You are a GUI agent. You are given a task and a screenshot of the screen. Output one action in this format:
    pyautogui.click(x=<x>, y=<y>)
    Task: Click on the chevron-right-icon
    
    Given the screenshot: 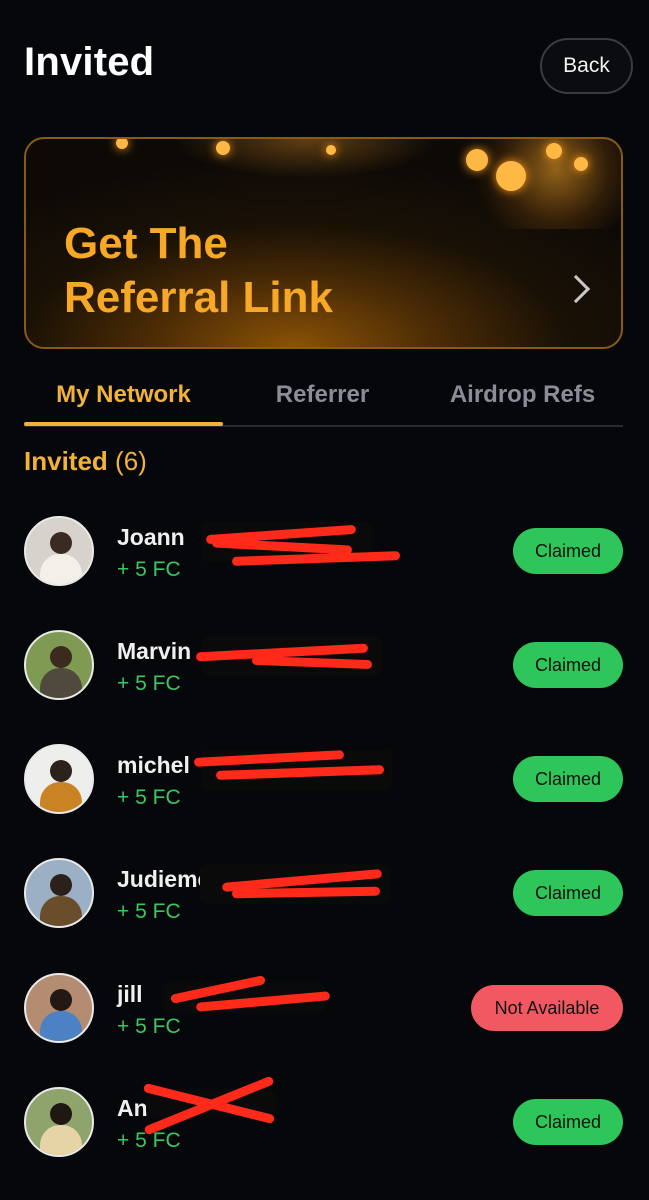 What is the action you would take?
    pyautogui.click(x=576, y=289)
    